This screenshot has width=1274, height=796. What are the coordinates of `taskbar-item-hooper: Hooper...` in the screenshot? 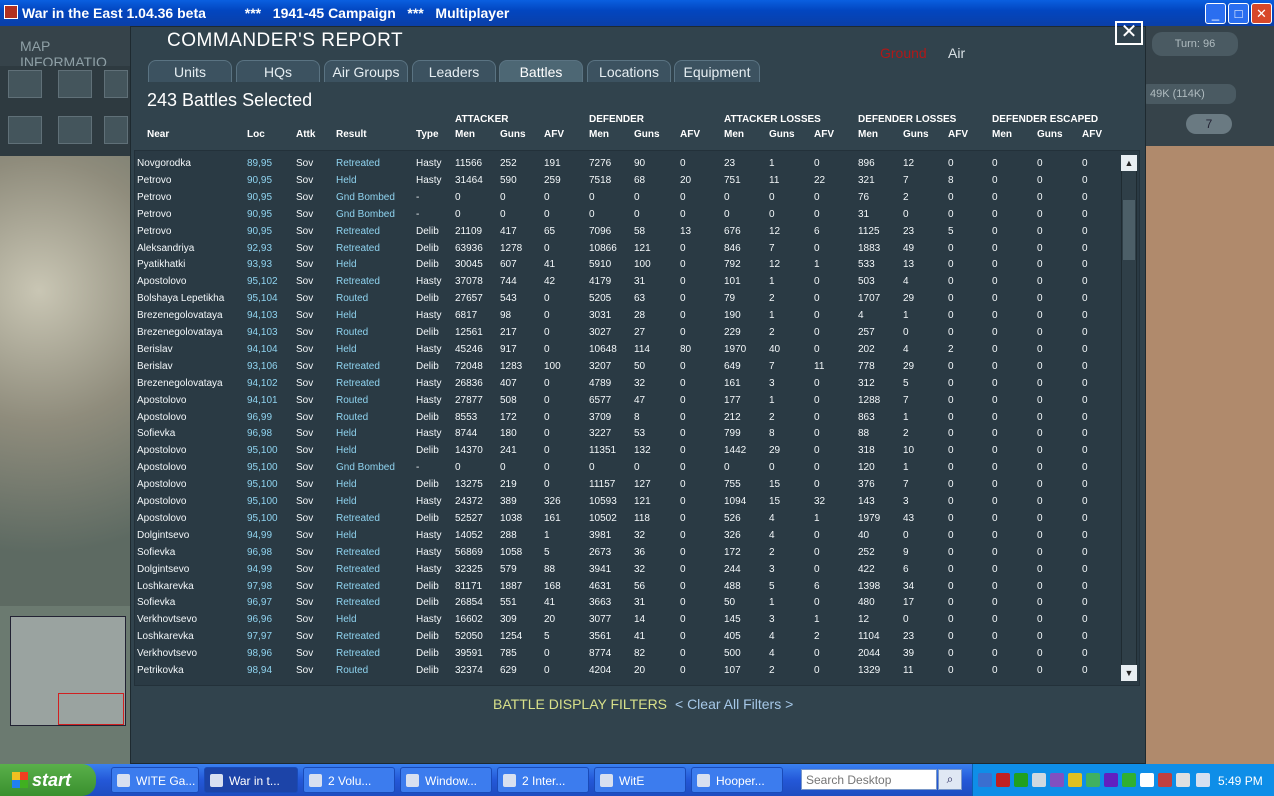 It's located at (737, 780).